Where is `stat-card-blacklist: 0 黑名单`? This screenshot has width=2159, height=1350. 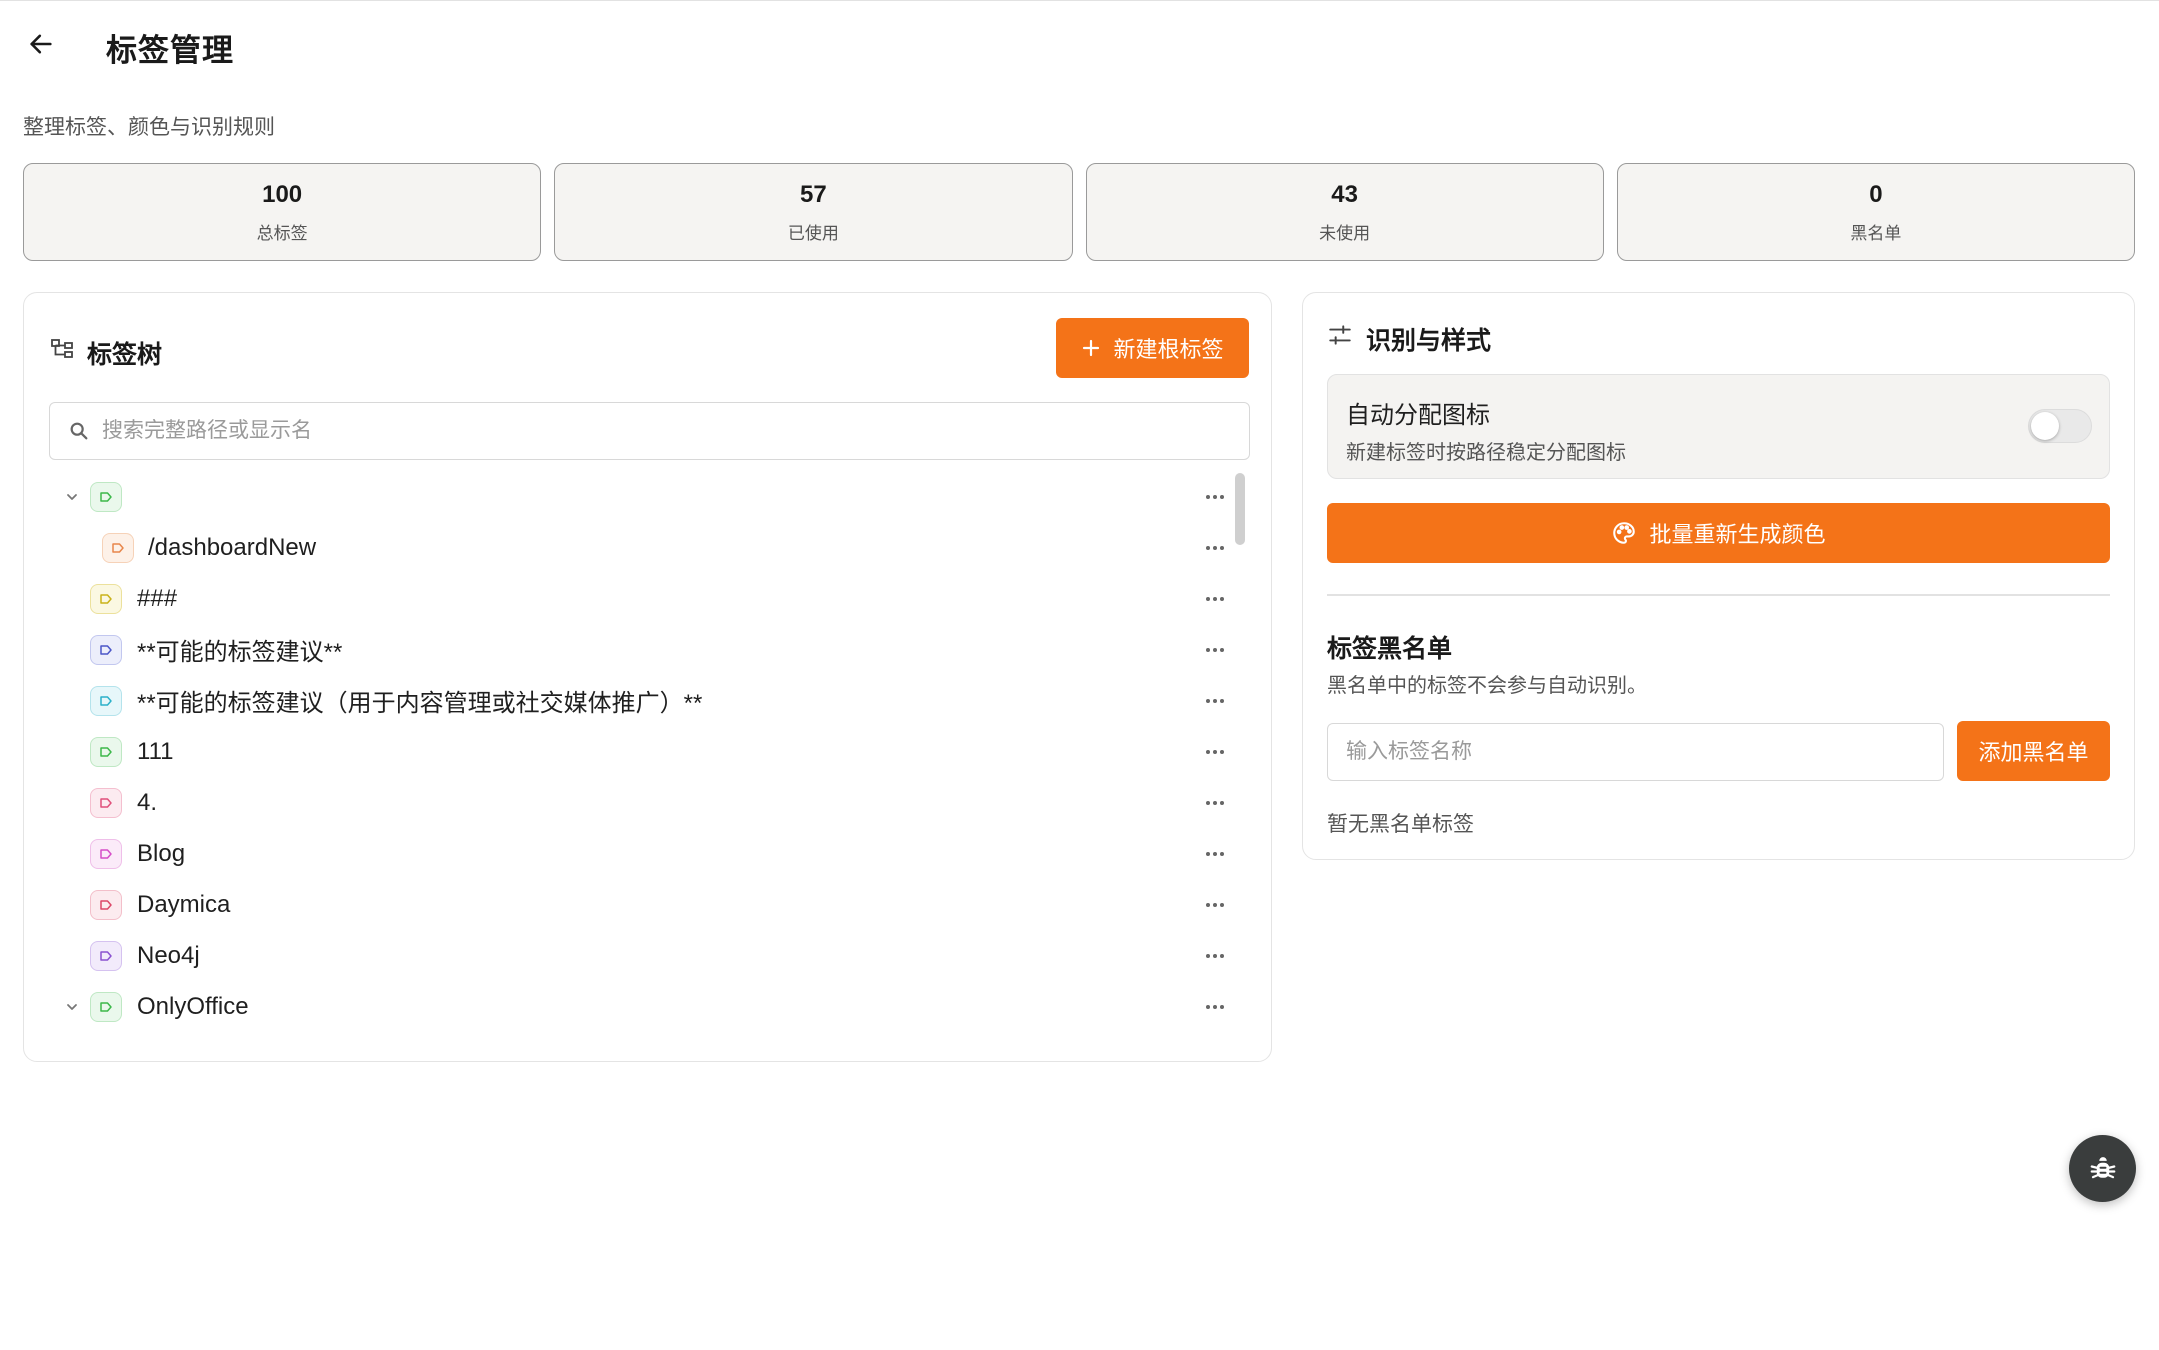 stat-card-blacklist: 0 黑名单 is located at coordinates (1875, 212).